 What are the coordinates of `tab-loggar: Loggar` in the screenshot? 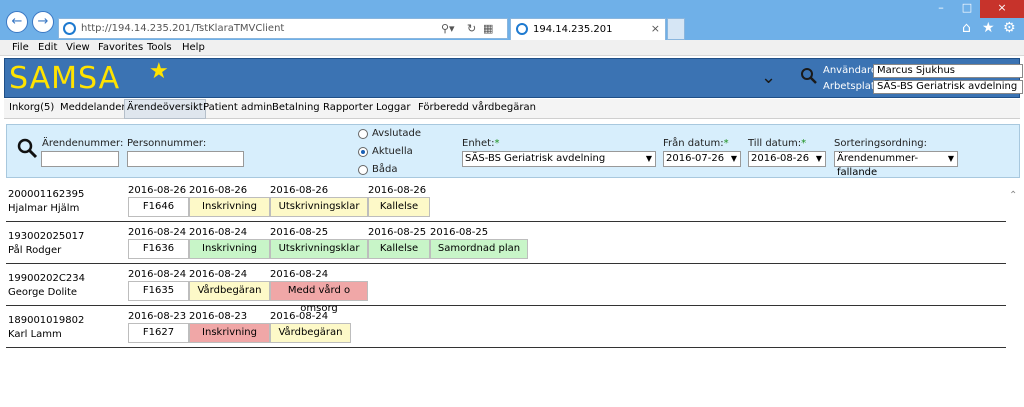 It's located at (393, 107).